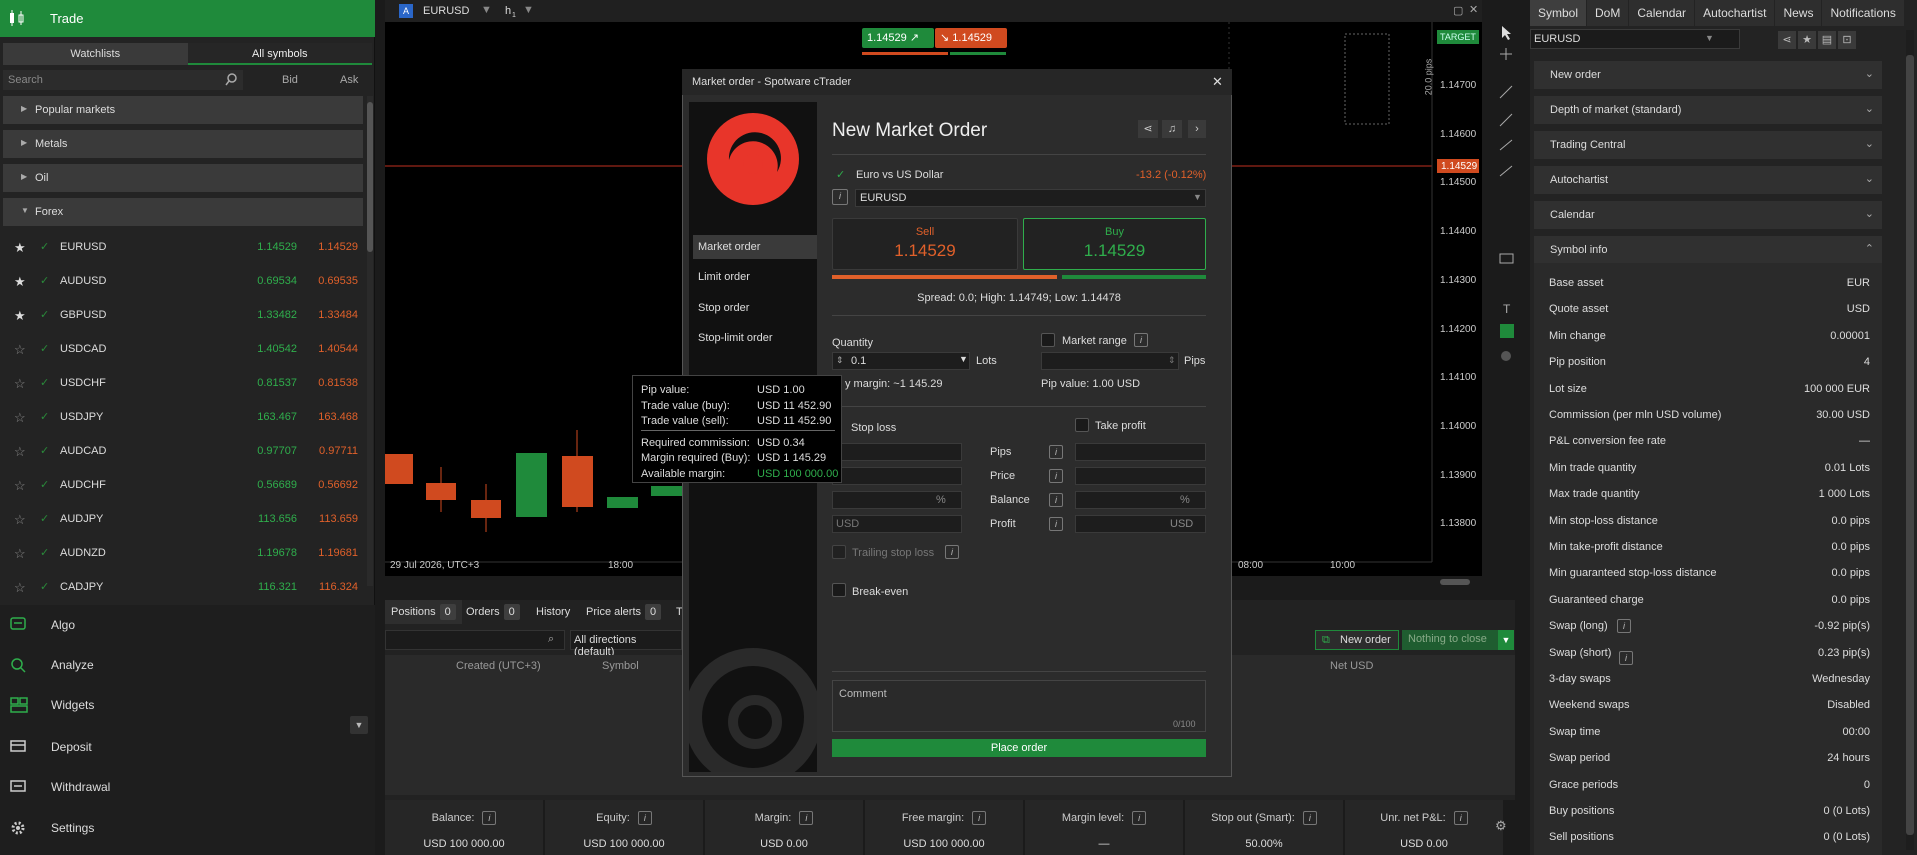 The height and width of the screenshot is (855, 1917). I want to click on symbol-row: ☆ ✓ AUDNZD 1.19678 1.19681, so click(185, 553).